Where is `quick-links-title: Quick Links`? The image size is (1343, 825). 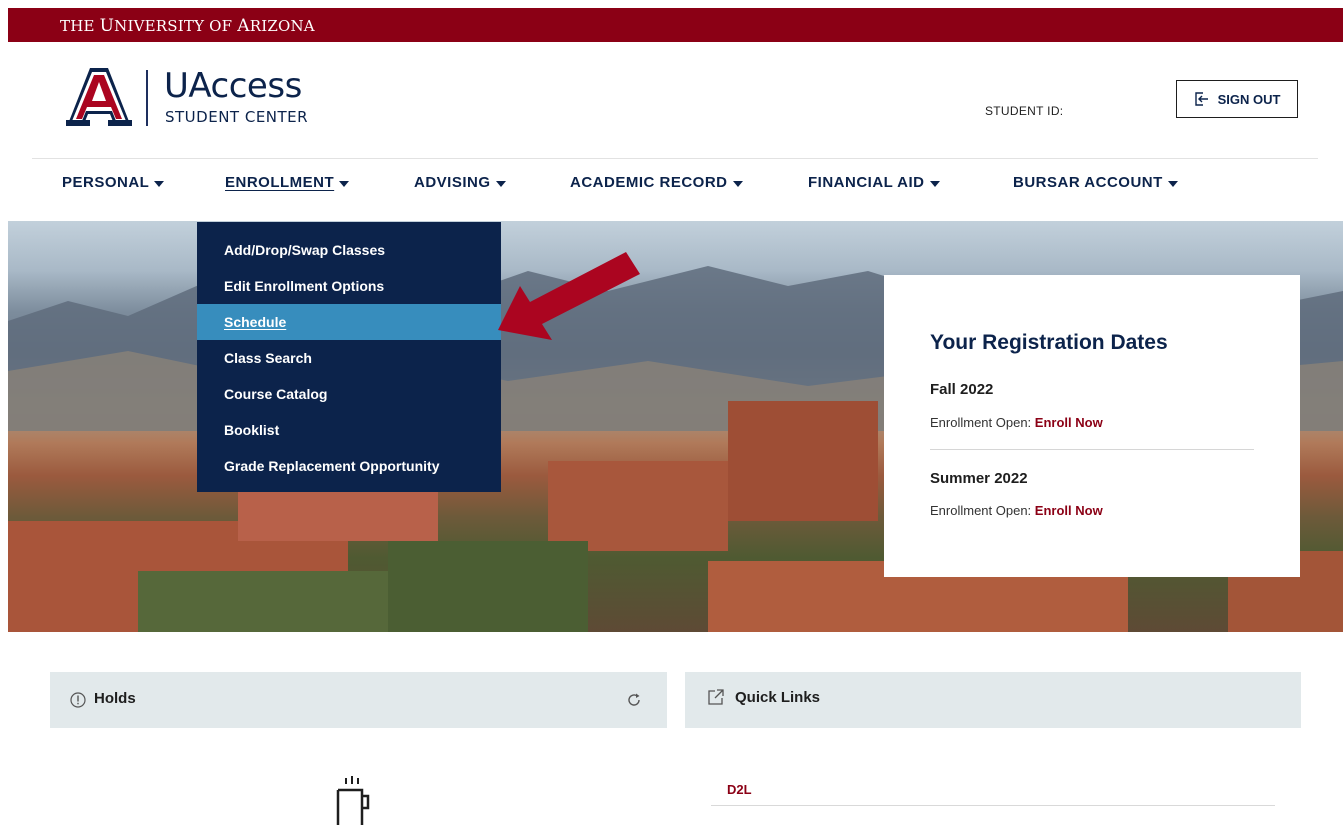 quick-links-title: Quick Links is located at coordinates (778, 697).